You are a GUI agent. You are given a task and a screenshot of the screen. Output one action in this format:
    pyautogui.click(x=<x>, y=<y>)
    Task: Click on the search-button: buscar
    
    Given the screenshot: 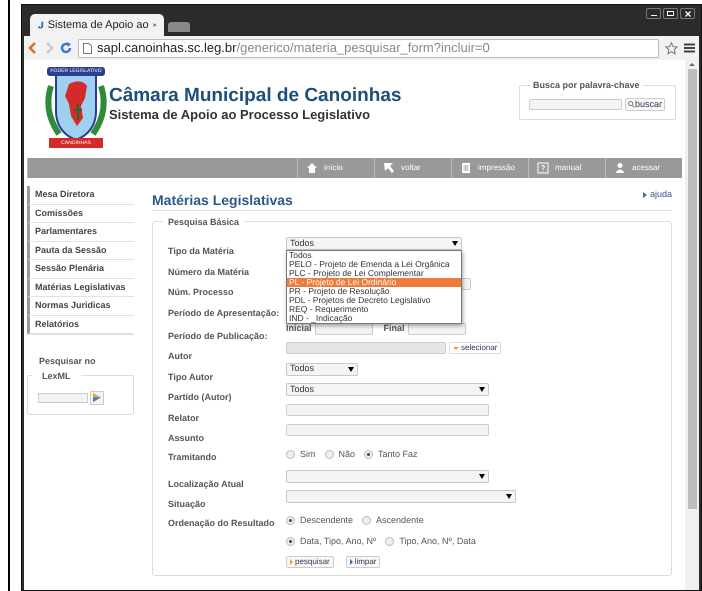 What is the action you would take?
    pyautogui.click(x=645, y=104)
    